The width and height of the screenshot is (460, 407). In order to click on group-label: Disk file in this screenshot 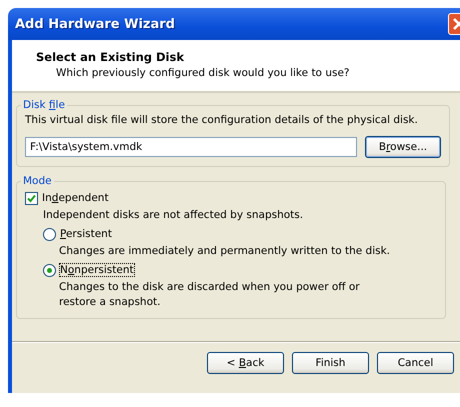, I will do `click(44, 105)`.